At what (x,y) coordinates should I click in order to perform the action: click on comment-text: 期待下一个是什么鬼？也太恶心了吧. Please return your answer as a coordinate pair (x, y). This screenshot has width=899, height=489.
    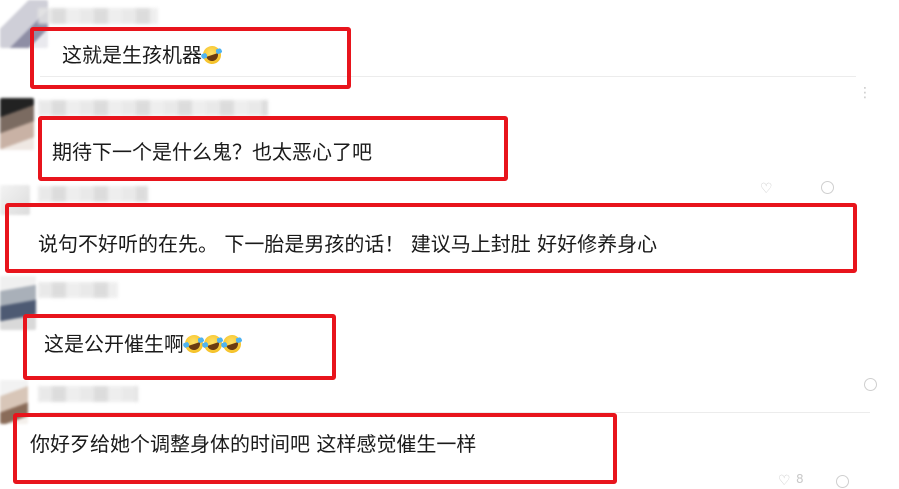
    Looking at the image, I should click on (212, 152).